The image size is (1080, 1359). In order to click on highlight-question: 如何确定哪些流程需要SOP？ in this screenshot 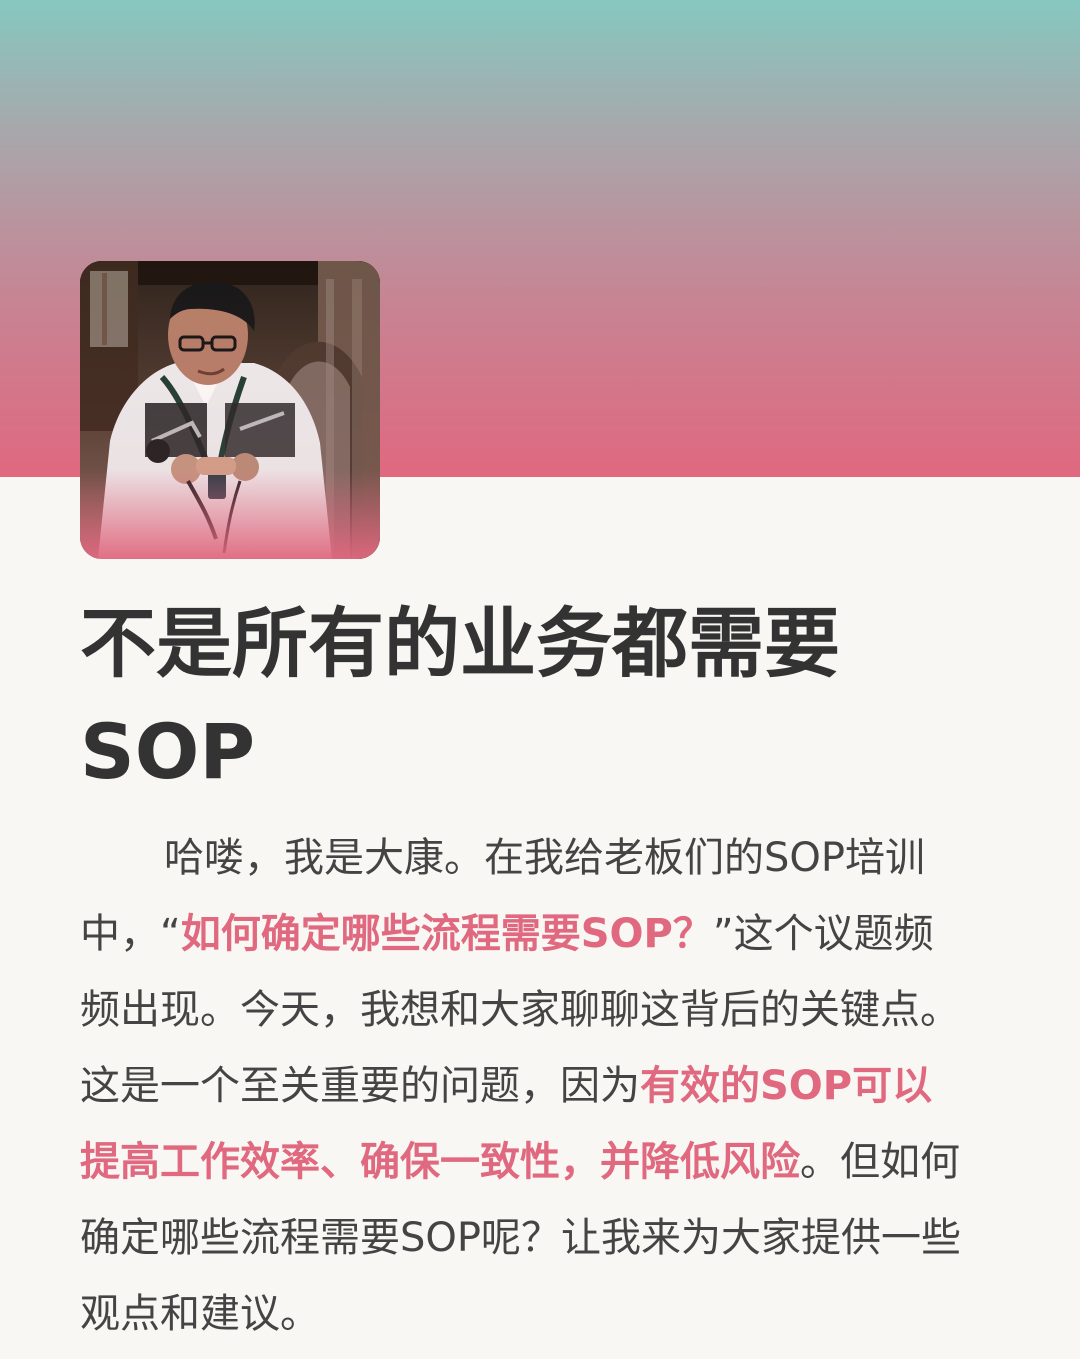, I will do `click(446, 934)`.